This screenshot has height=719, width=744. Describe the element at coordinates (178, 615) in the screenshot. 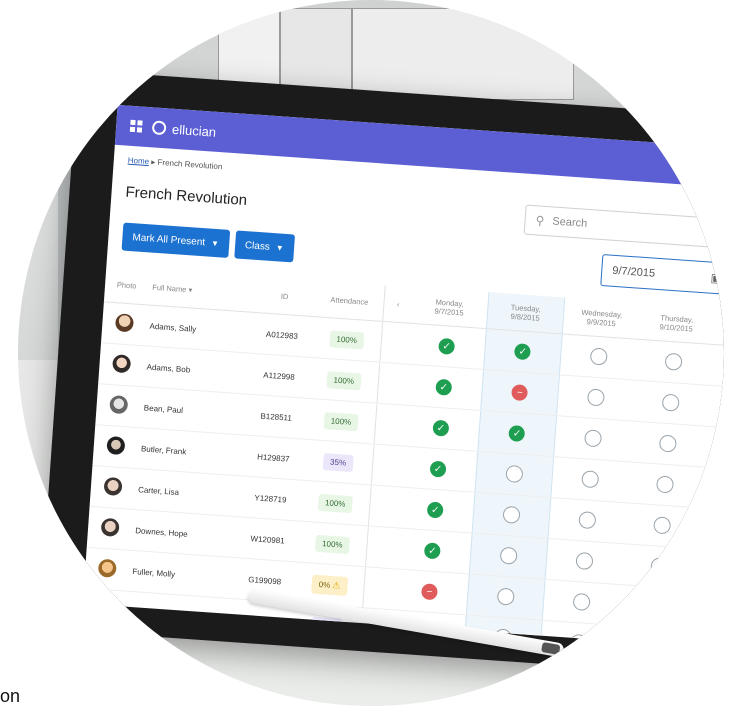

I see `student-name: Ginsburg, Andy` at that location.